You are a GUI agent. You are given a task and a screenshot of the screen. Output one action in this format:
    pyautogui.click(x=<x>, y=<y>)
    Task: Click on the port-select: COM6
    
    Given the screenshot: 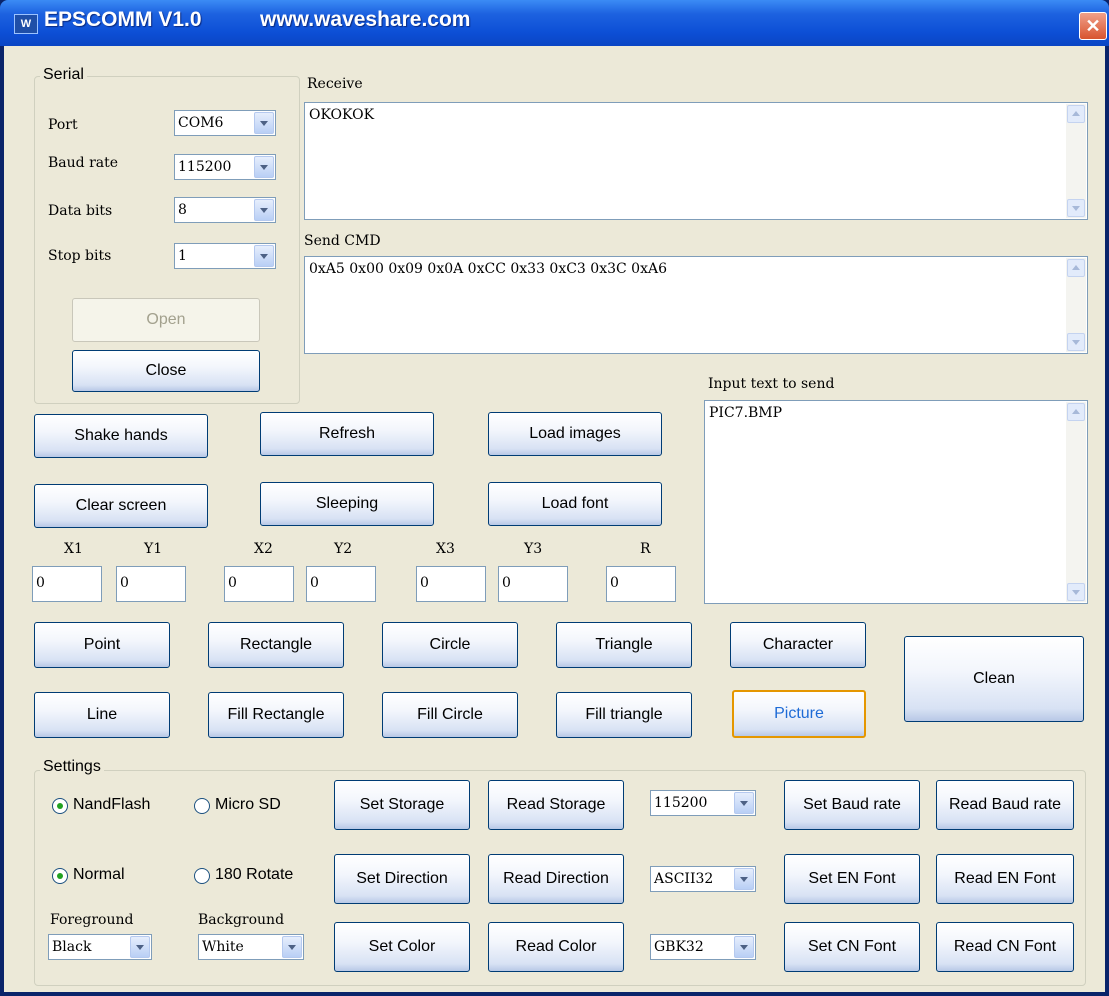 What is the action you would take?
    pyautogui.click(x=225, y=123)
    